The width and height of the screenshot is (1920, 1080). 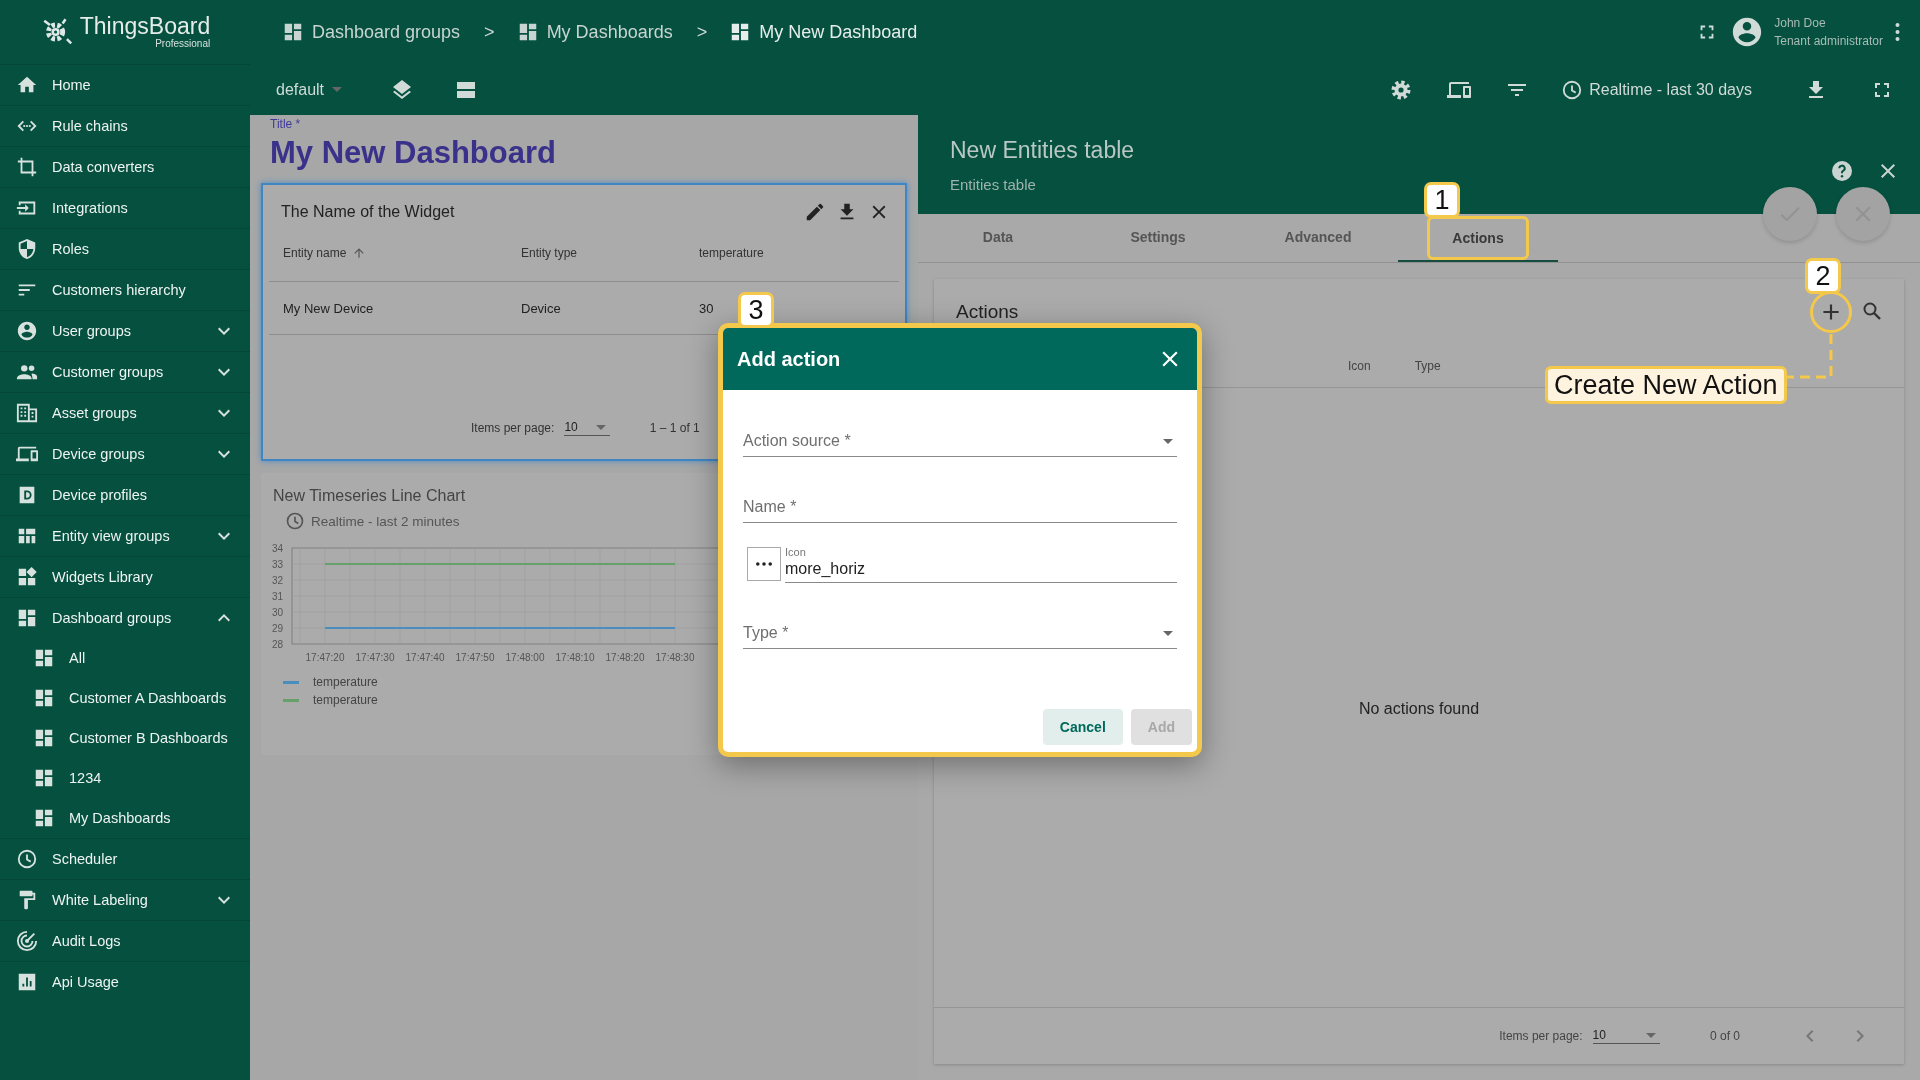 What do you see at coordinates (277, 628) in the screenshot?
I see `axis-tick-label: 29` at bounding box center [277, 628].